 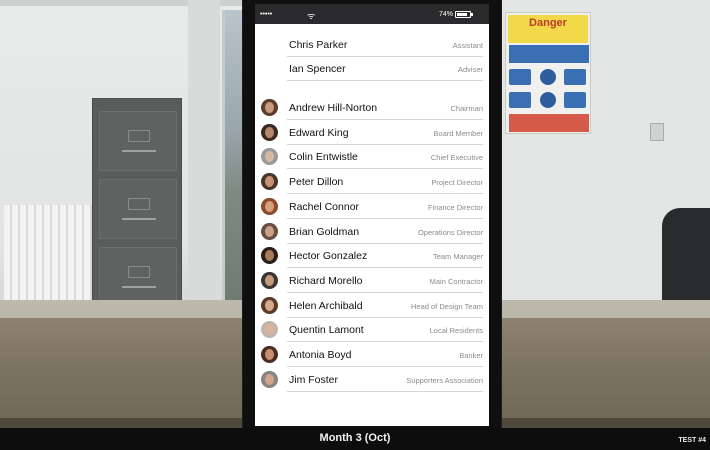 I want to click on battery-icon, so click(x=464, y=14).